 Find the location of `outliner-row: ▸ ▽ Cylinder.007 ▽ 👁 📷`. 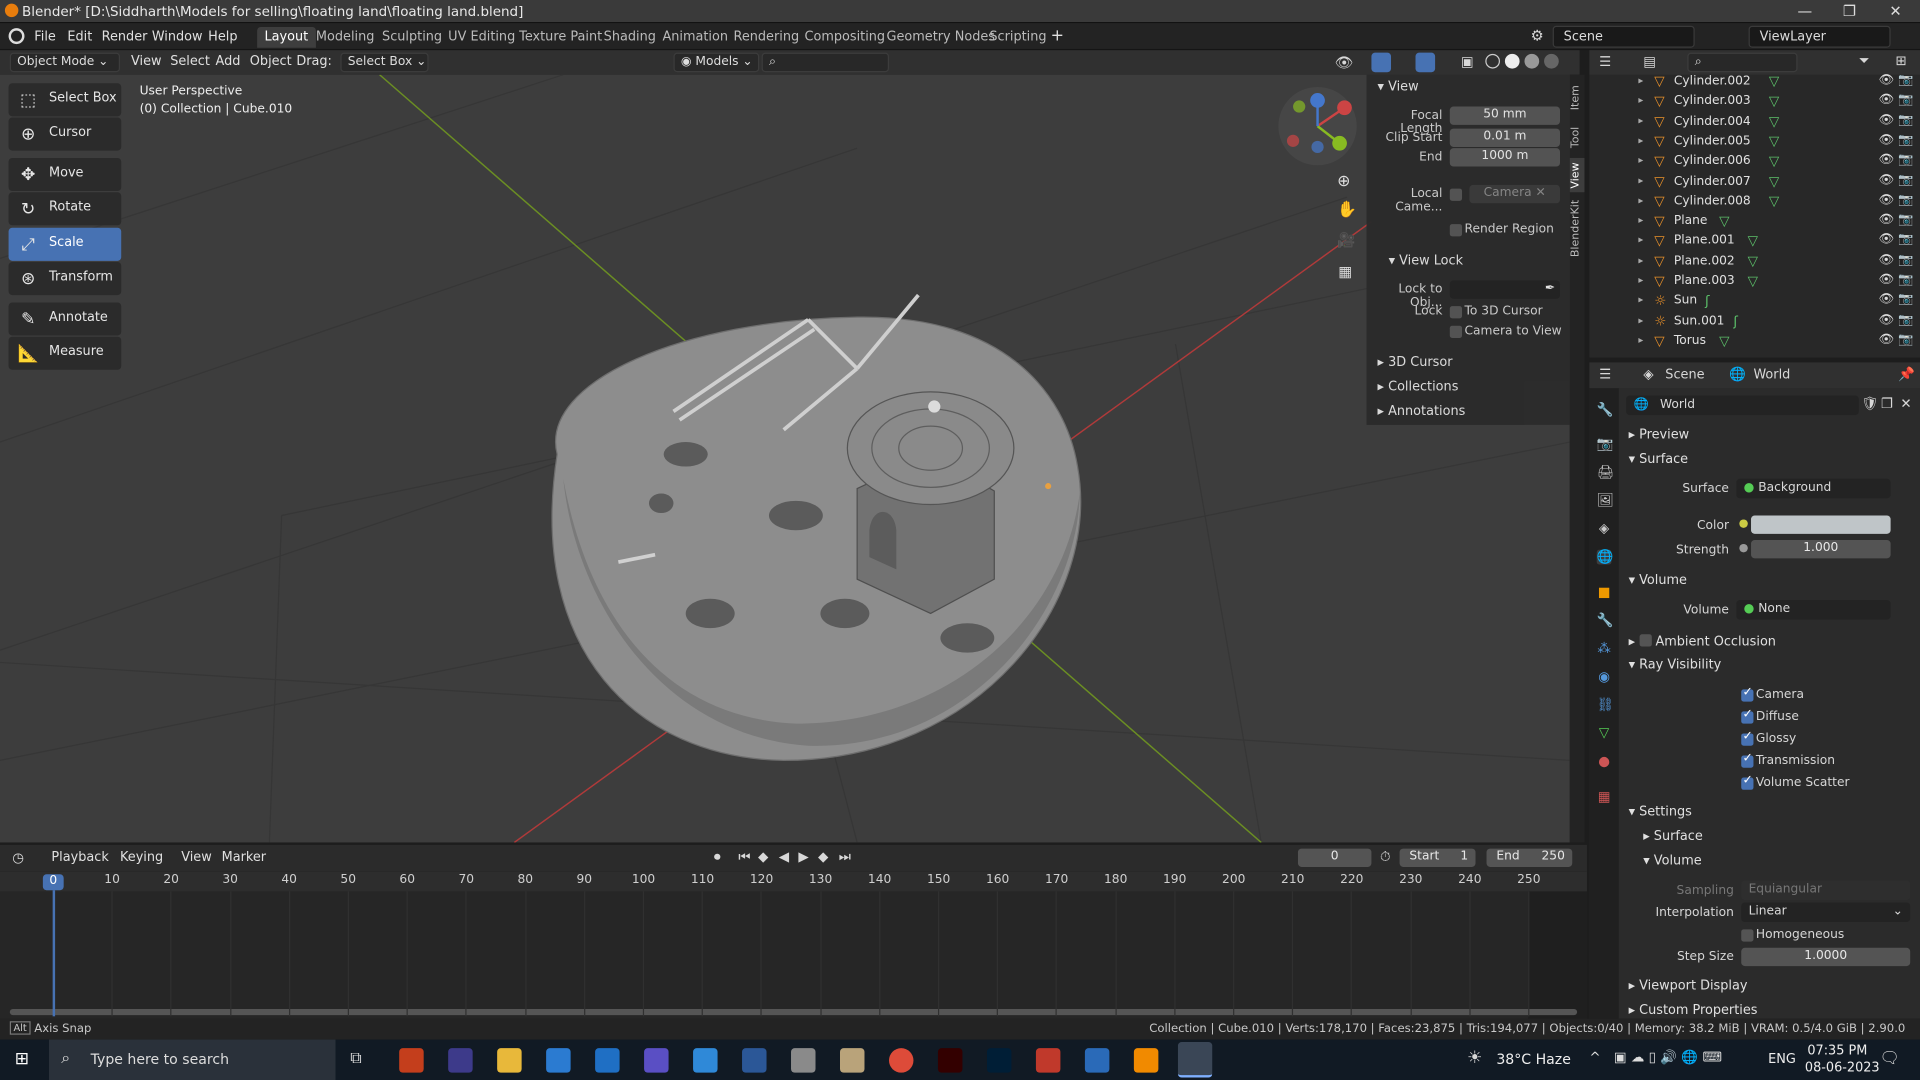

outliner-row: ▸ ▽ Cylinder.007 ▽ 👁 📷 is located at coordinates (1754, 183).